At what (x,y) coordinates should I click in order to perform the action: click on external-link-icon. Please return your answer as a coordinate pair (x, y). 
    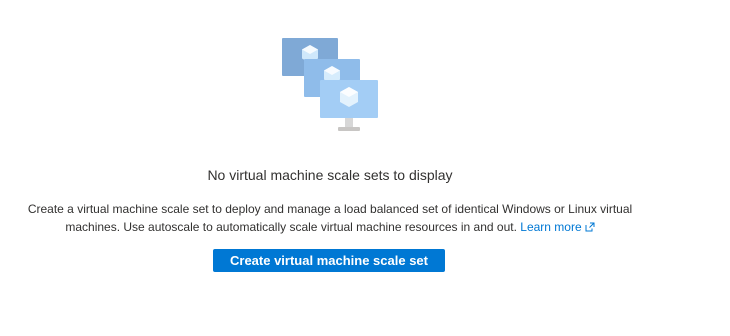
    Looking at the image, I should click on (590, 227).